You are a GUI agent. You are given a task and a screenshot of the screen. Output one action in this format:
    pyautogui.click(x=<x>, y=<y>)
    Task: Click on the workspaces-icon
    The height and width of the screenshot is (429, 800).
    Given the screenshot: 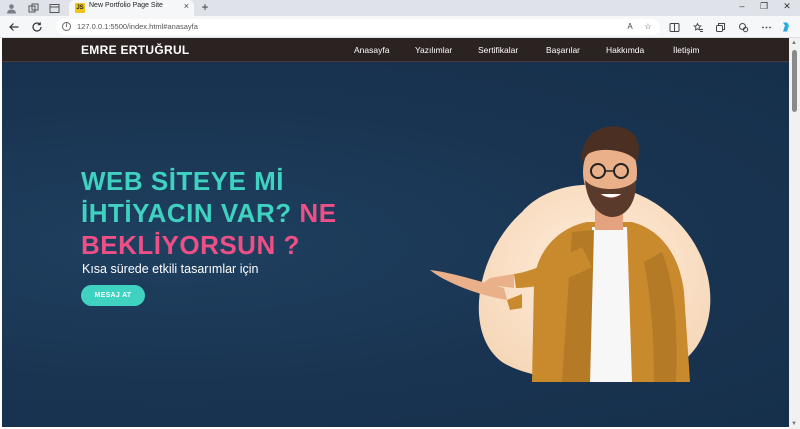 What is the action you would take?
    pyautogui.click(x=33, y=8)
    